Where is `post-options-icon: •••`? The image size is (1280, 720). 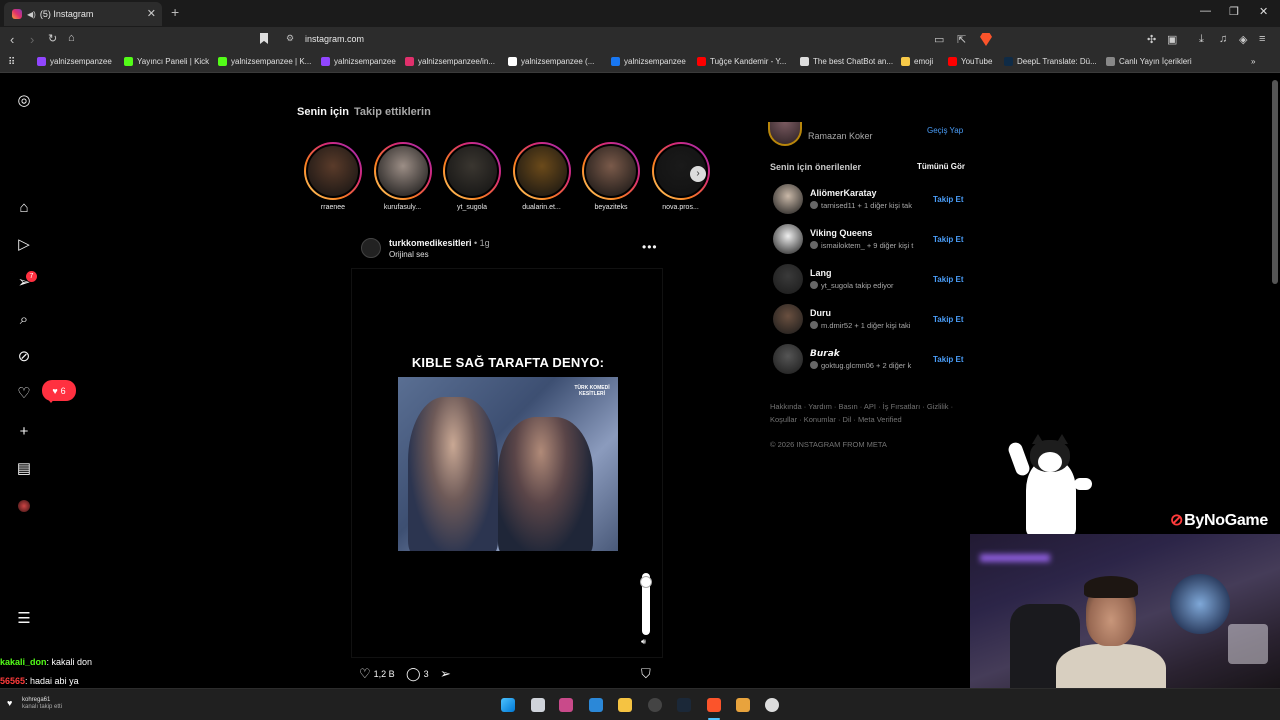
post-options-icon: ••• is located at coordinates (650, 247).